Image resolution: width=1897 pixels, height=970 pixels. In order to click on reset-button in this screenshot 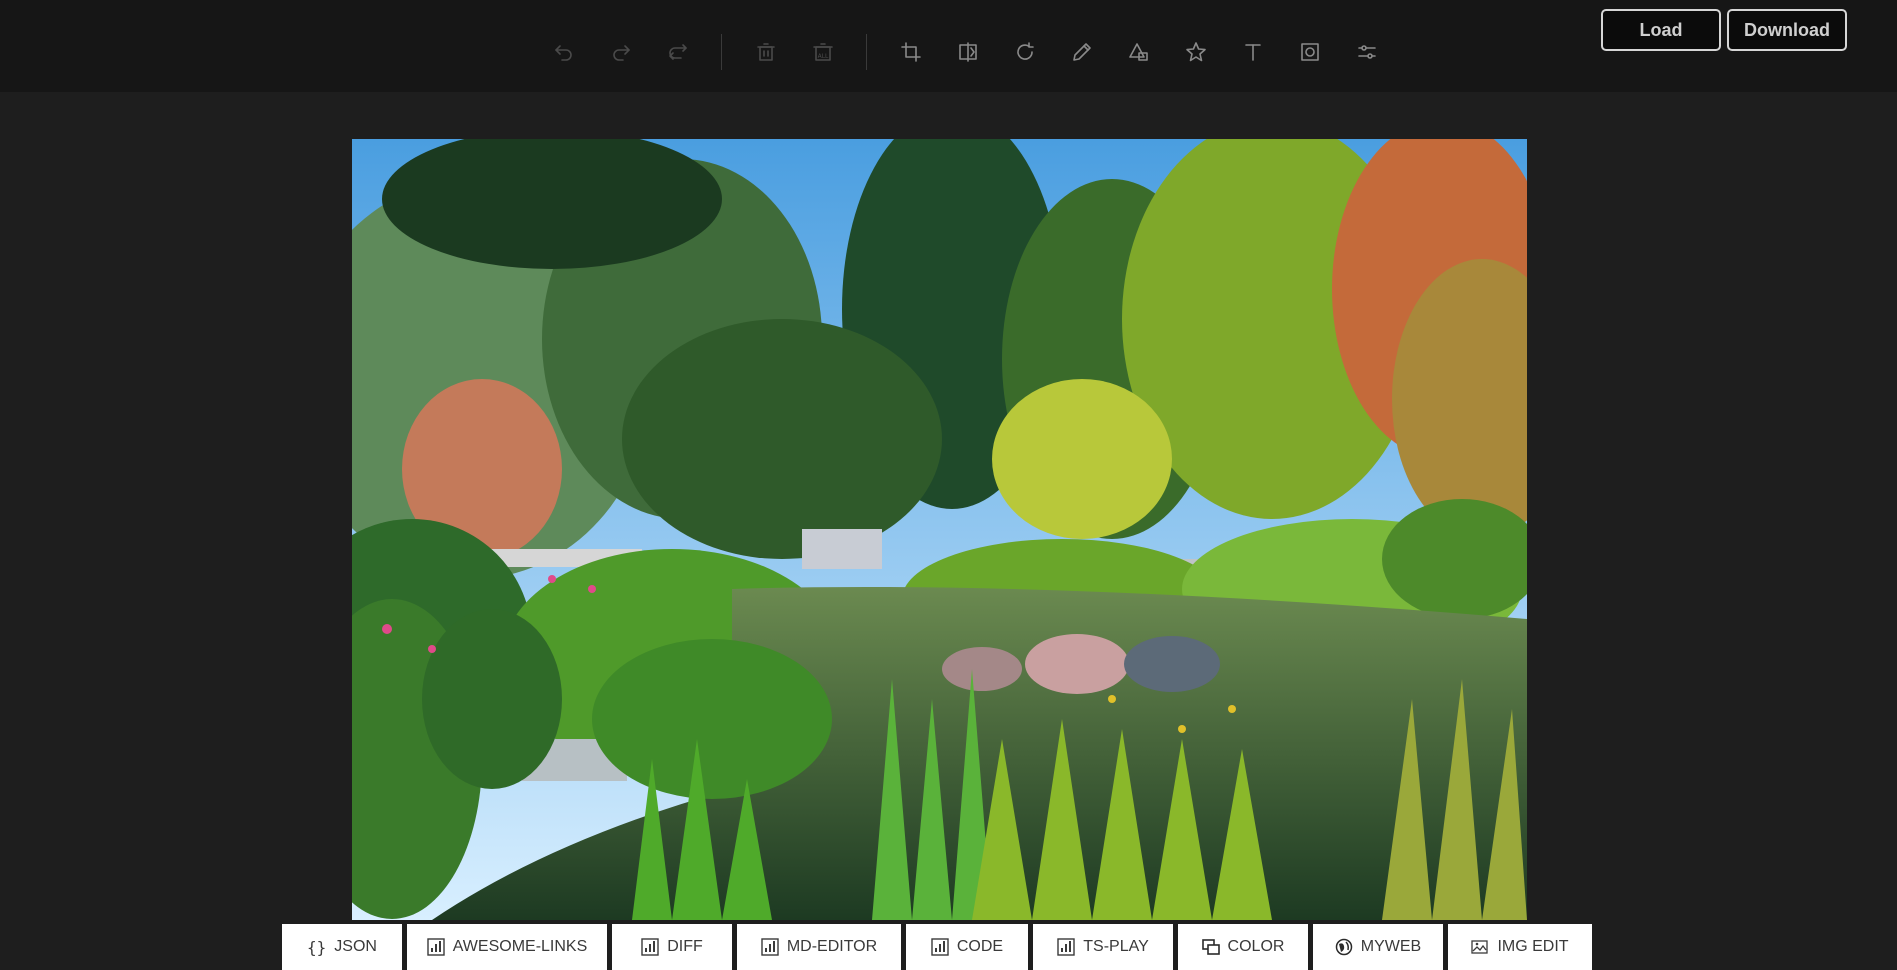, I will do `click(677, 52)`.